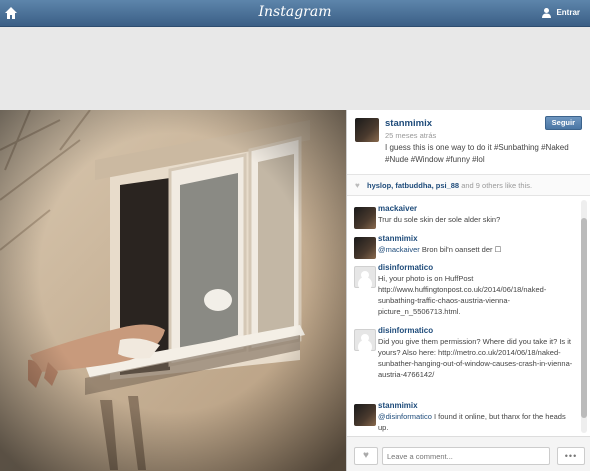 This screenshot has height=471, width=590. What do you see at coordinates (547, 13) in the screenshot?
I see `user-icon` at bounding box center [547, 13].